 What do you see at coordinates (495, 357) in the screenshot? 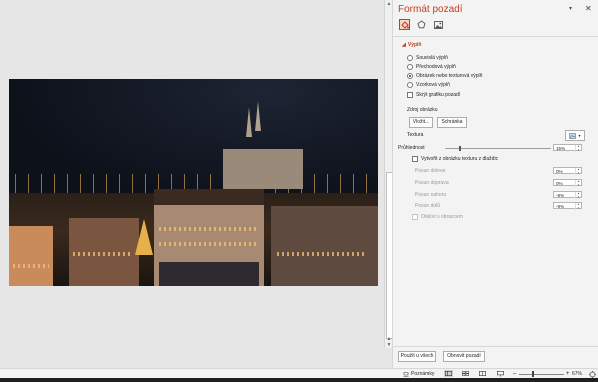
I see `pane-footer: Použít u všech Obnovit pozadí` at bounding box center [495, 357].